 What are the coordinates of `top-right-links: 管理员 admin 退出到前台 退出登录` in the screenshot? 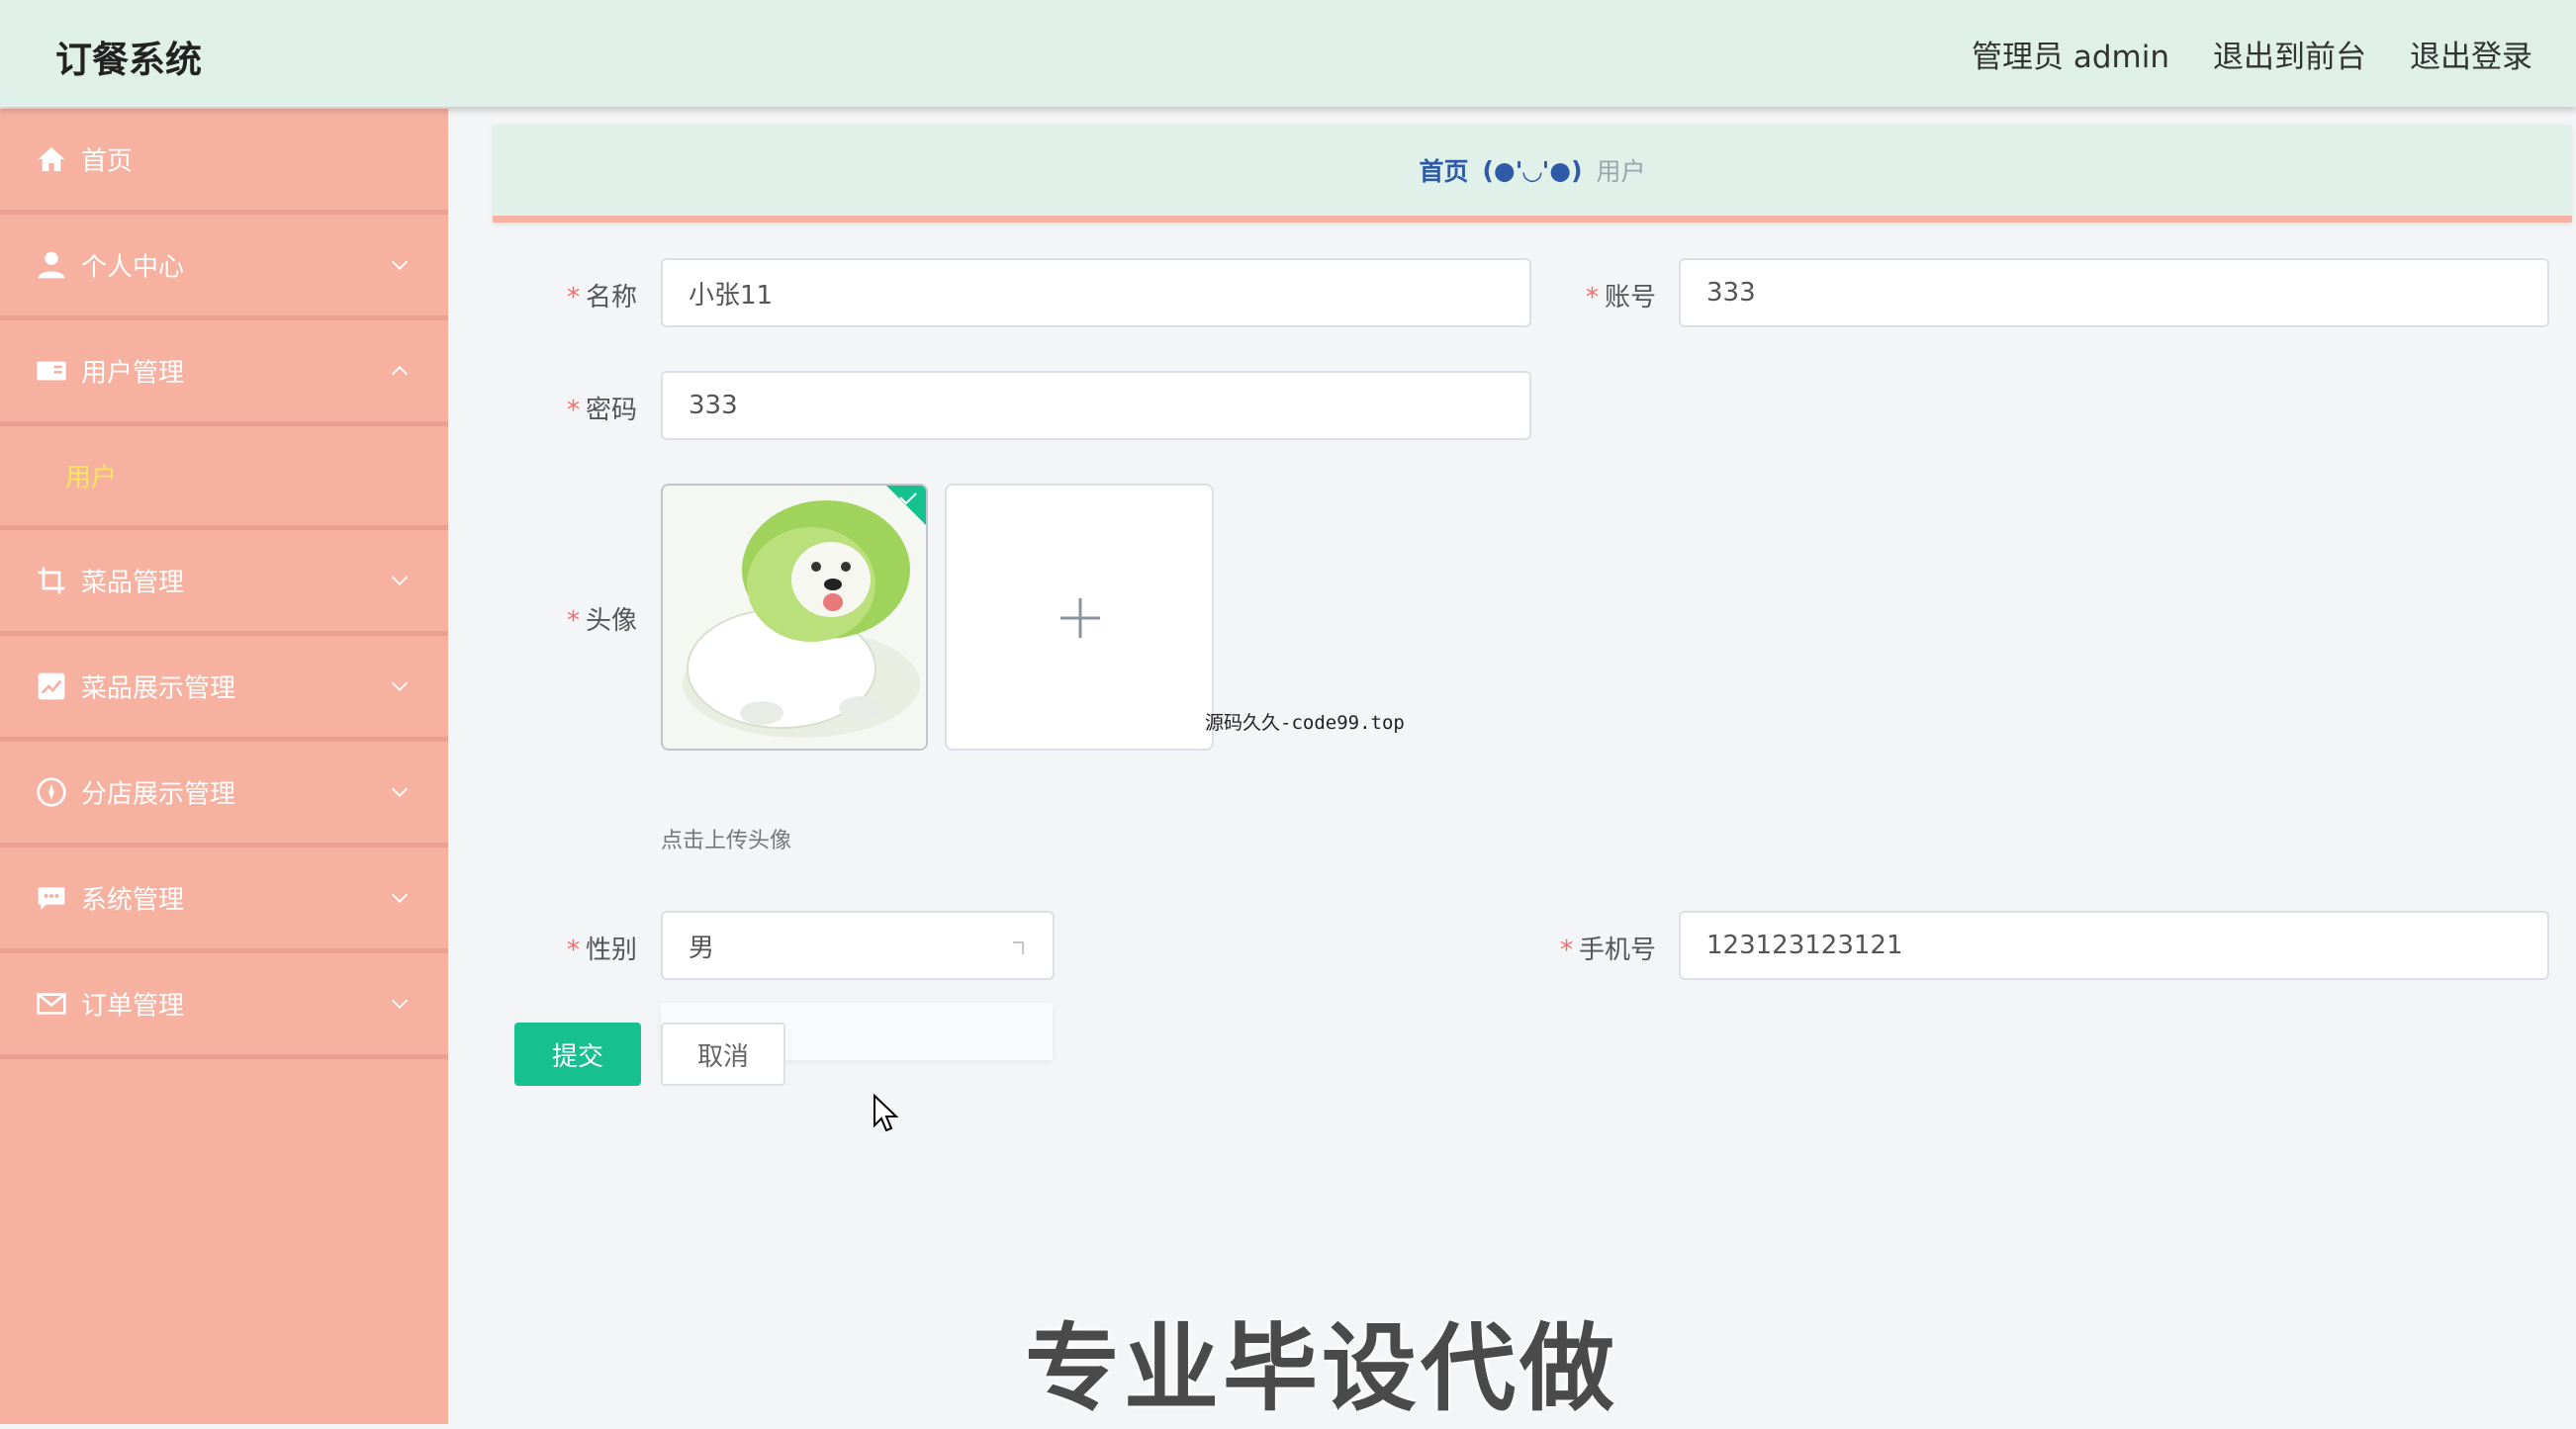 It's located at (2252, 54).